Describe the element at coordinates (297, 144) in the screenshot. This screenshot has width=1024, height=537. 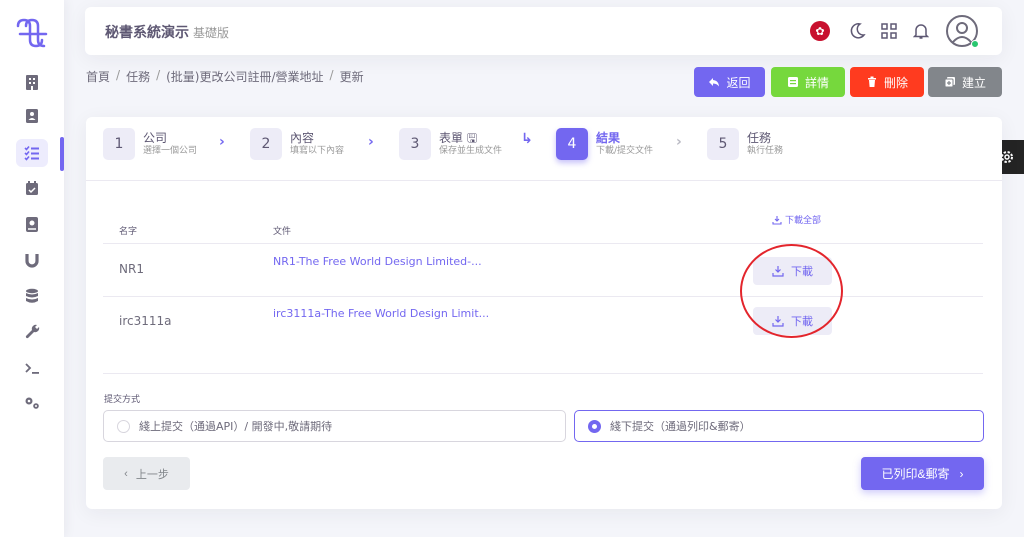
I see `step-content: 2 內容 填寫以下內容` at that location.